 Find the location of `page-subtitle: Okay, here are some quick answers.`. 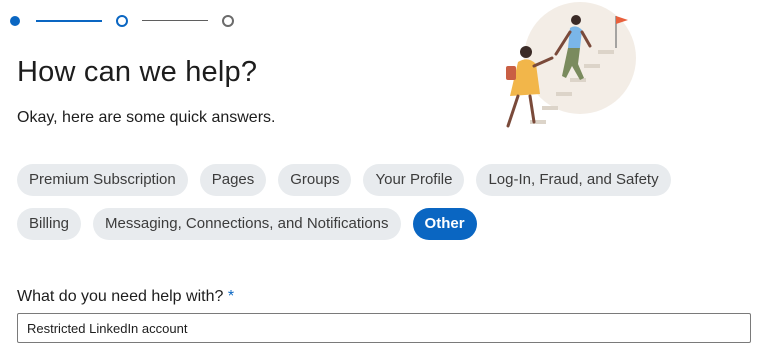

page-subtitle: Okay, here are some quick answers. is located at coordinates (146, 117).